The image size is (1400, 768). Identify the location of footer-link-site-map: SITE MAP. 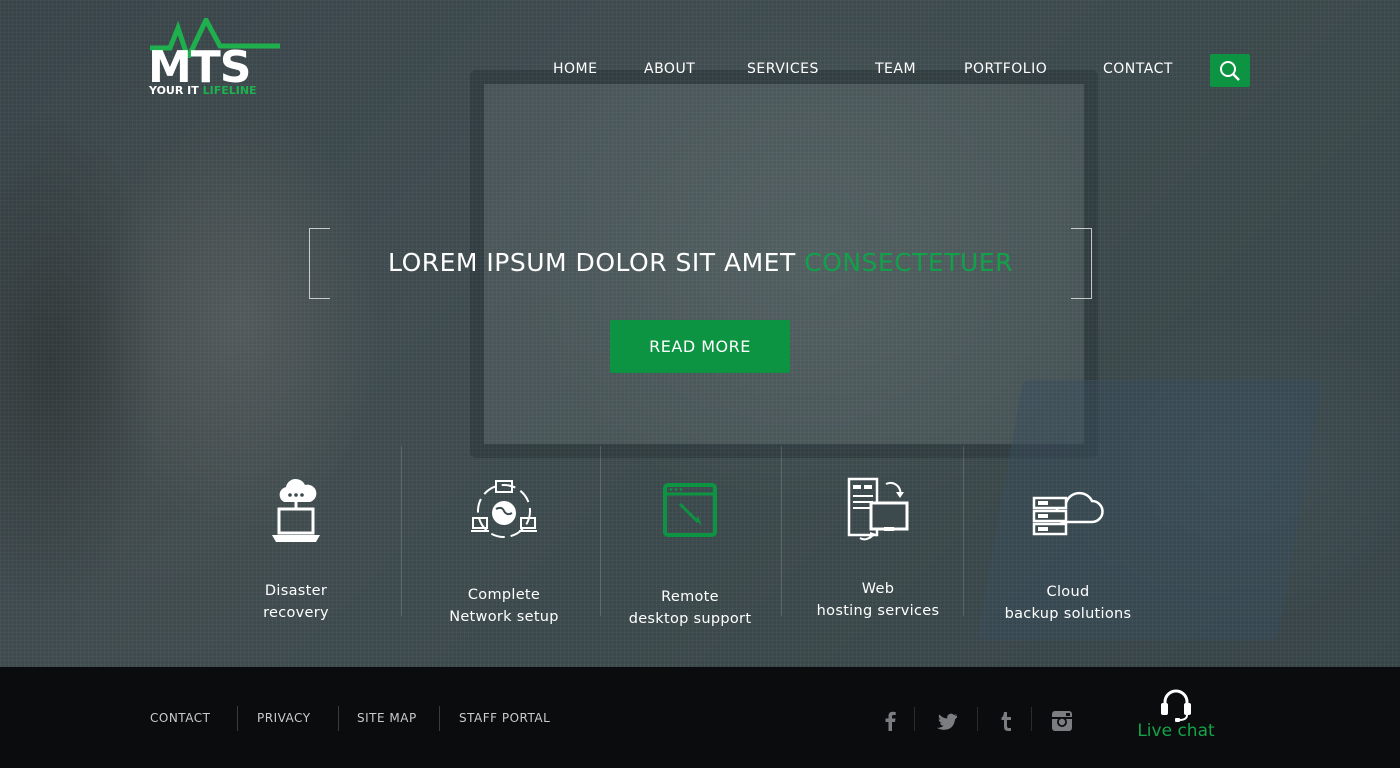
(387, 718).